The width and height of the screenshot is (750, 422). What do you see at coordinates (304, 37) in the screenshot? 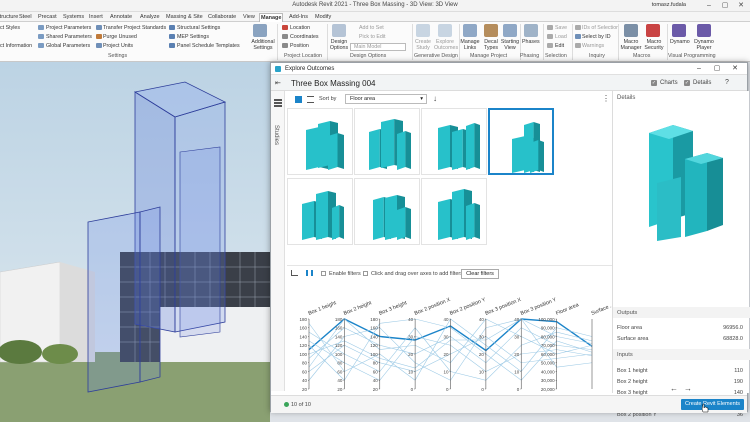
I see `coordinates-button: Coordinates` at bounding box center [304, 37].